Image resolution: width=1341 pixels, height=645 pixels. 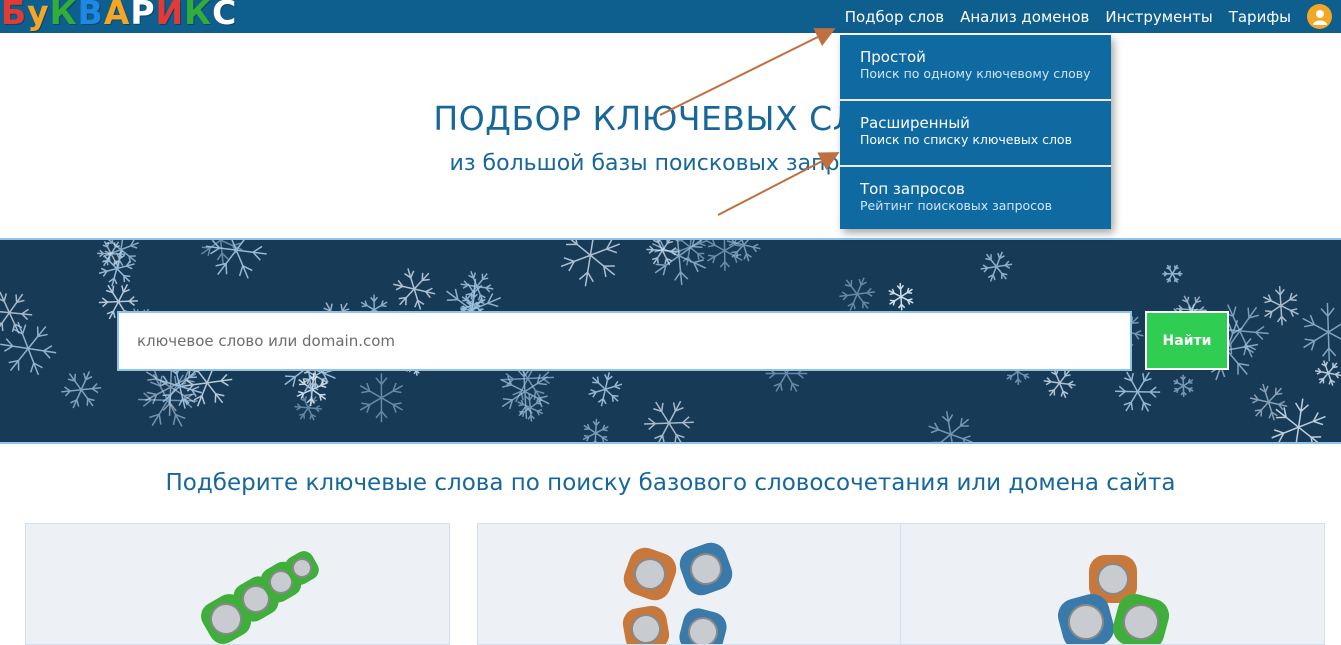 What do you see at coordinates (975, 74) in the screenshot?
I see `dropdown-item-subtitle: Поиск по одному ключевому слову` at bounding box center [975, 74].